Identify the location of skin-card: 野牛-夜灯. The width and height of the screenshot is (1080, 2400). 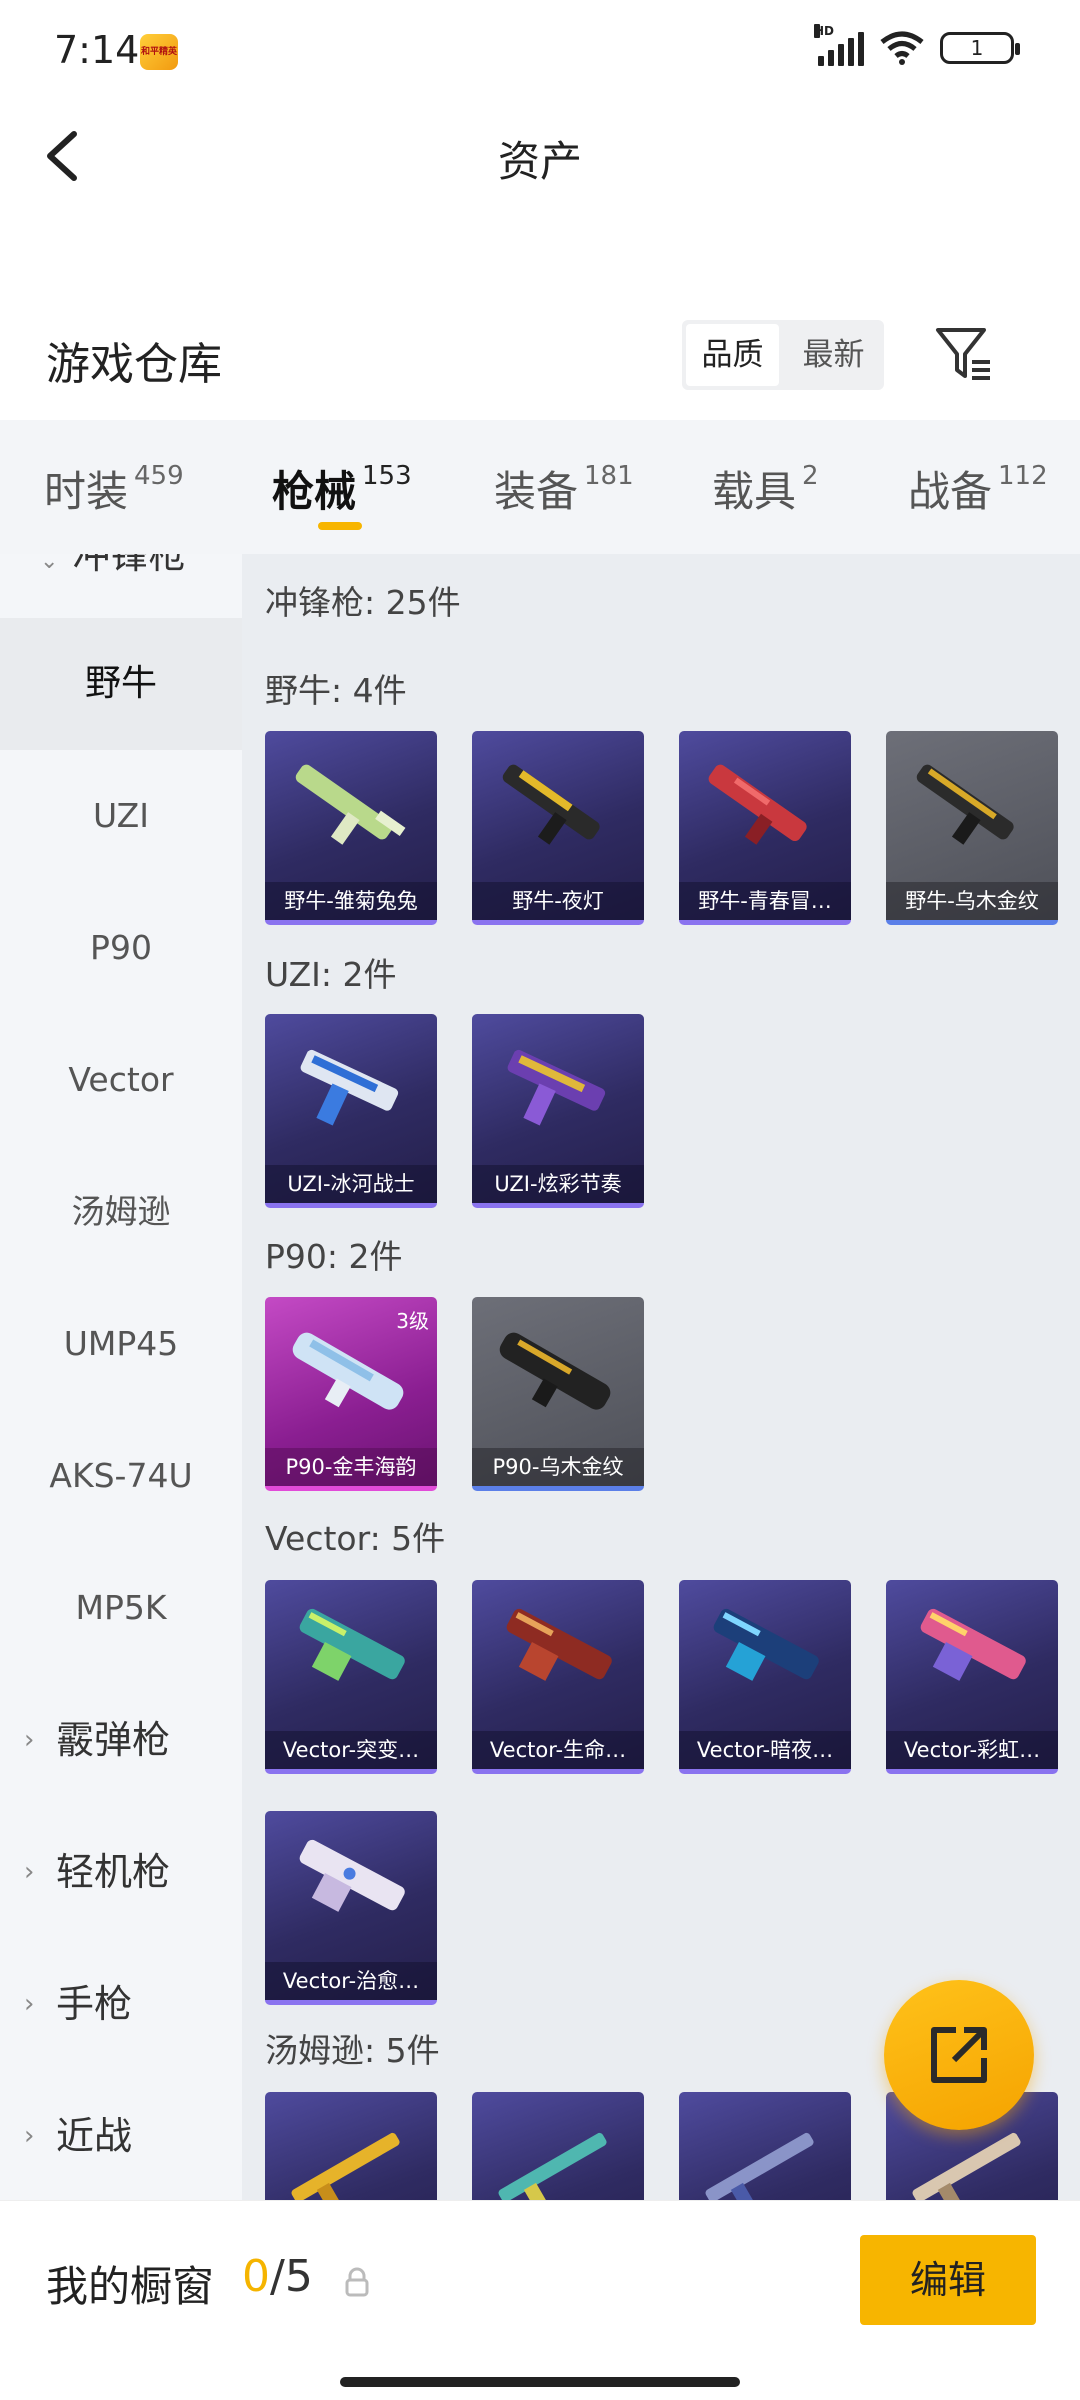
(558, 828).